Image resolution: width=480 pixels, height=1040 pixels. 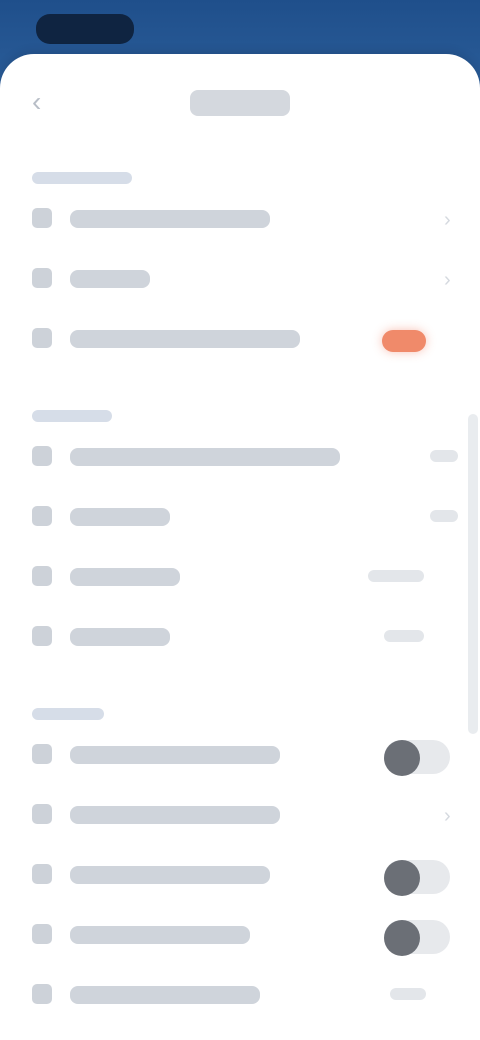 I want to click on status-bar, so click(x=240, y=29).